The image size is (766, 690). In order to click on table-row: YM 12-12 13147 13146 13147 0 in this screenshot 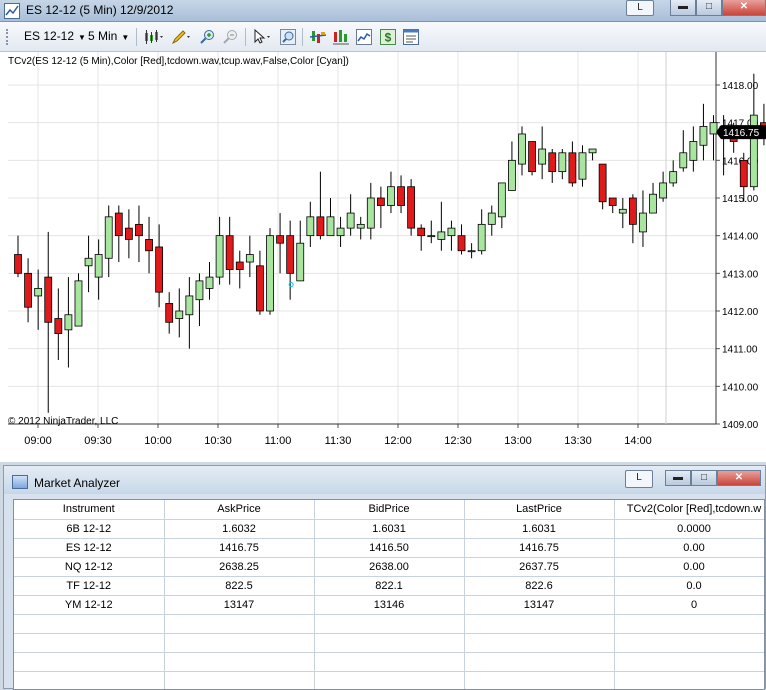, I will do `click(389, 605)`.